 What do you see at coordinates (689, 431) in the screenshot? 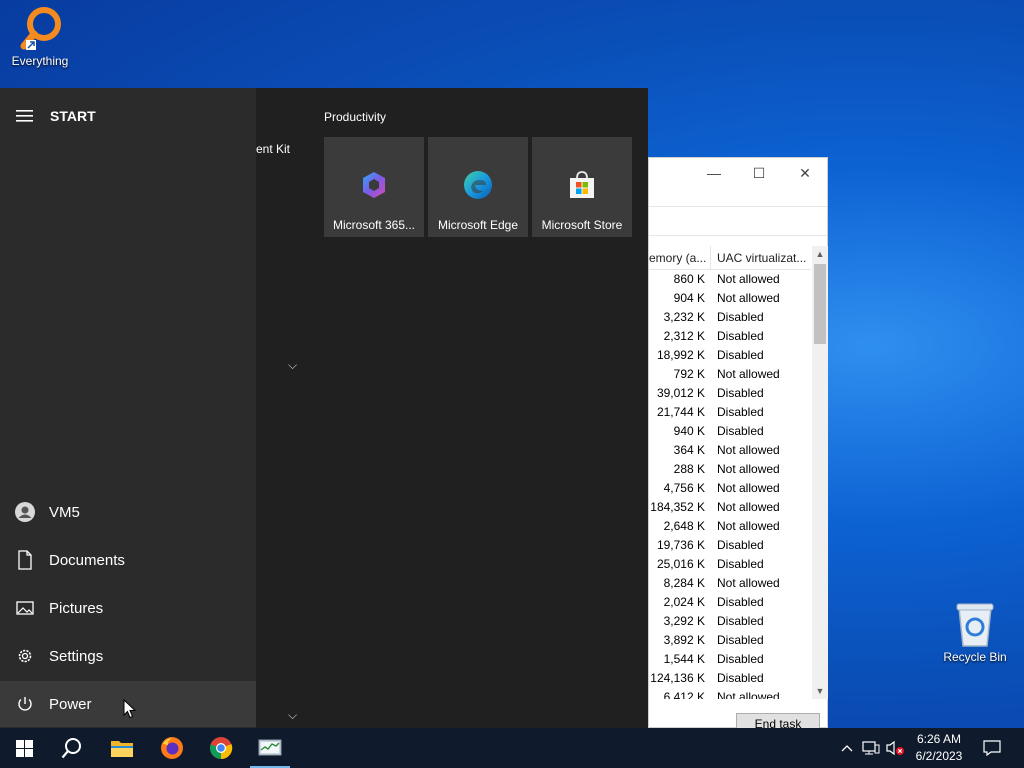
I see `memory-cell: 940 K` at bounding box center [689, 431].